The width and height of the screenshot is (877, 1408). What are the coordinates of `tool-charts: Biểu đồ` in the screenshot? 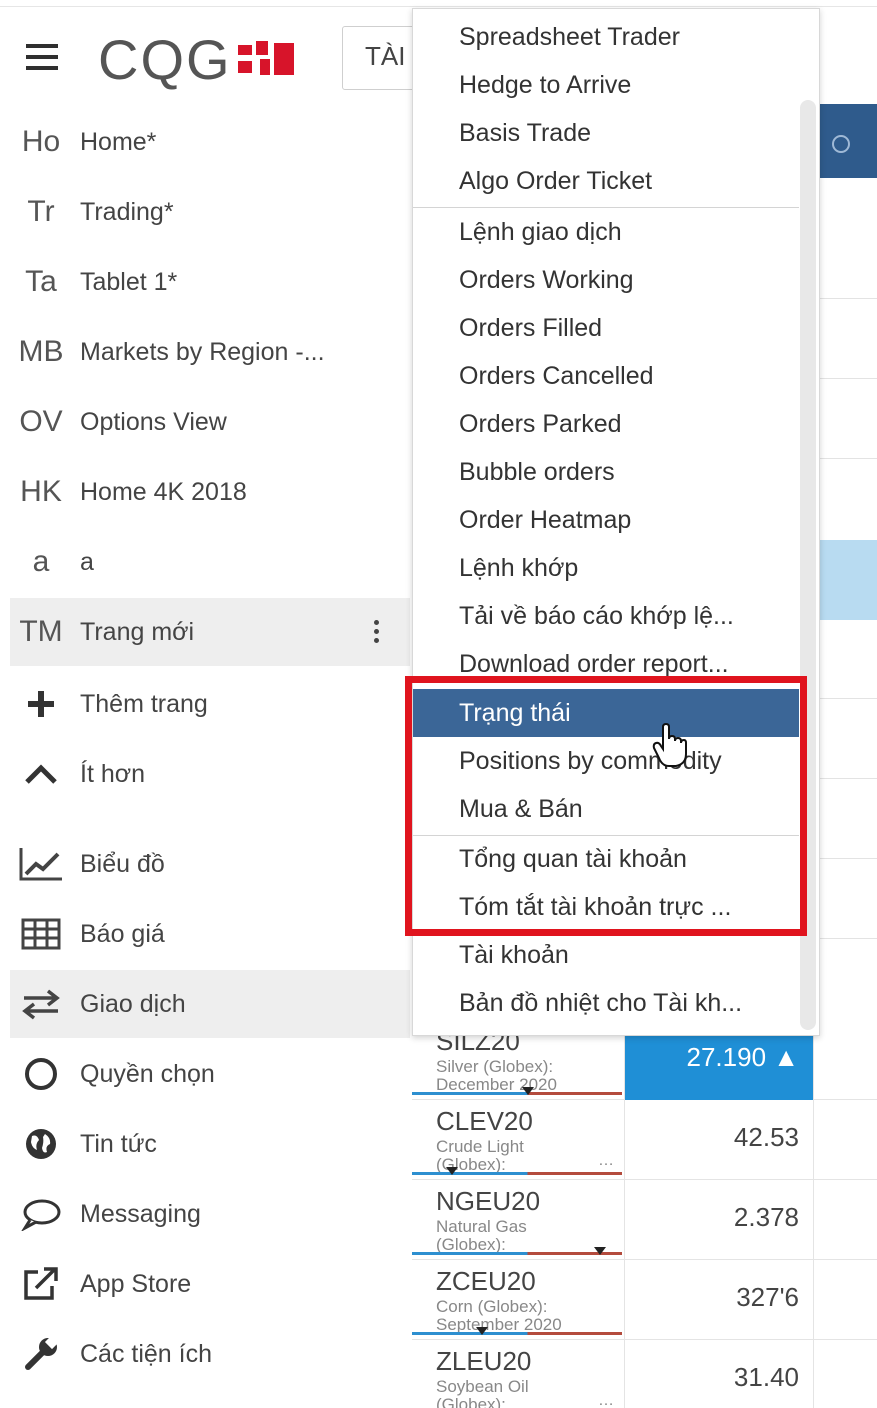 It's located at (210, 864).